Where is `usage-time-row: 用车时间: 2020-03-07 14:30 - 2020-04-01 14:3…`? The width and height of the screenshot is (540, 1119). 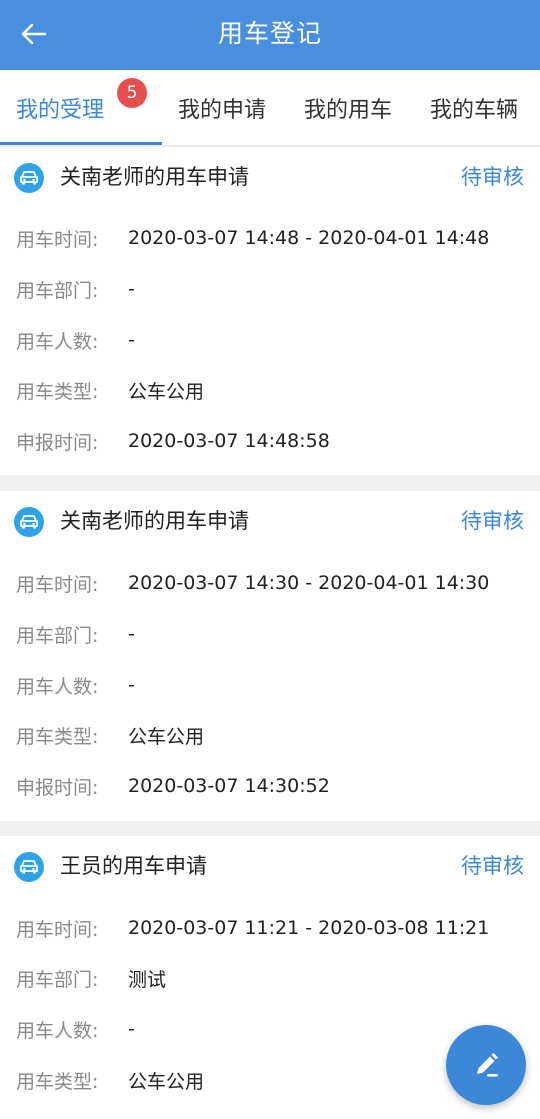
usage-time-row: 用车时间: 2020-03-07 14:30 - 2020-04-01 14:3… is located at coordinates (270, 583).